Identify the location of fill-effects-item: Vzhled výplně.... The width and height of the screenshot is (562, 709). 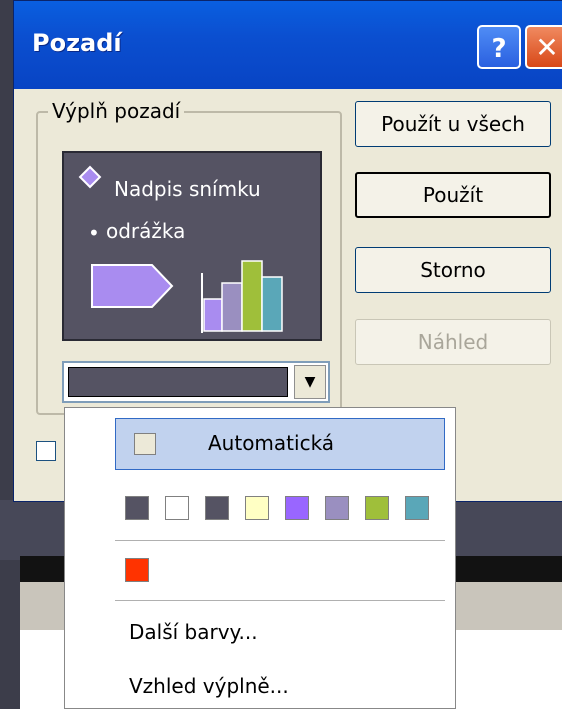
(209, 686).